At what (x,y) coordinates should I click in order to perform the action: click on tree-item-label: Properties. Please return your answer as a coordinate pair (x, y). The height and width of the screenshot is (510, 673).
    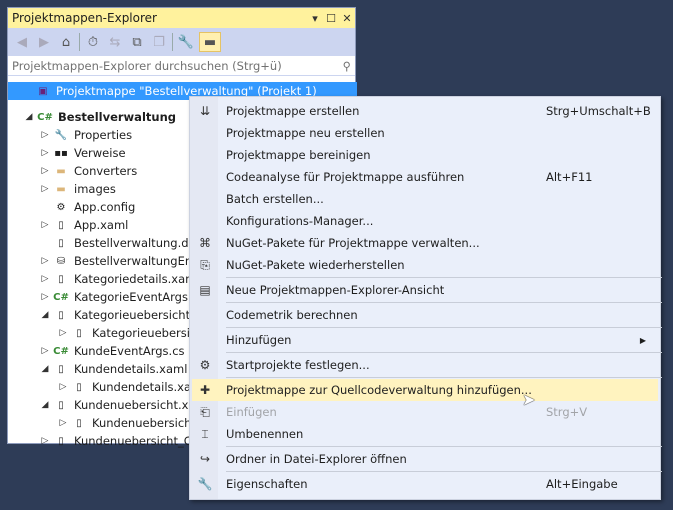
    Looking at the image, I should click on (103, 135).